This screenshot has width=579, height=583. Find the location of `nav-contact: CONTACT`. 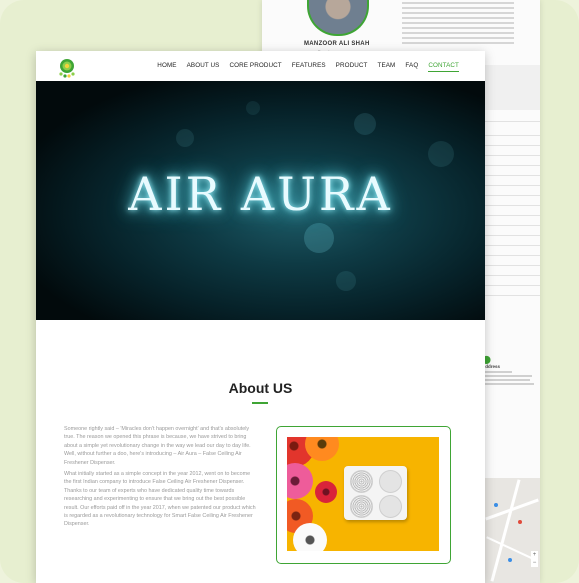

nav-contact: CONTACT is located at coordinates (443, 67).